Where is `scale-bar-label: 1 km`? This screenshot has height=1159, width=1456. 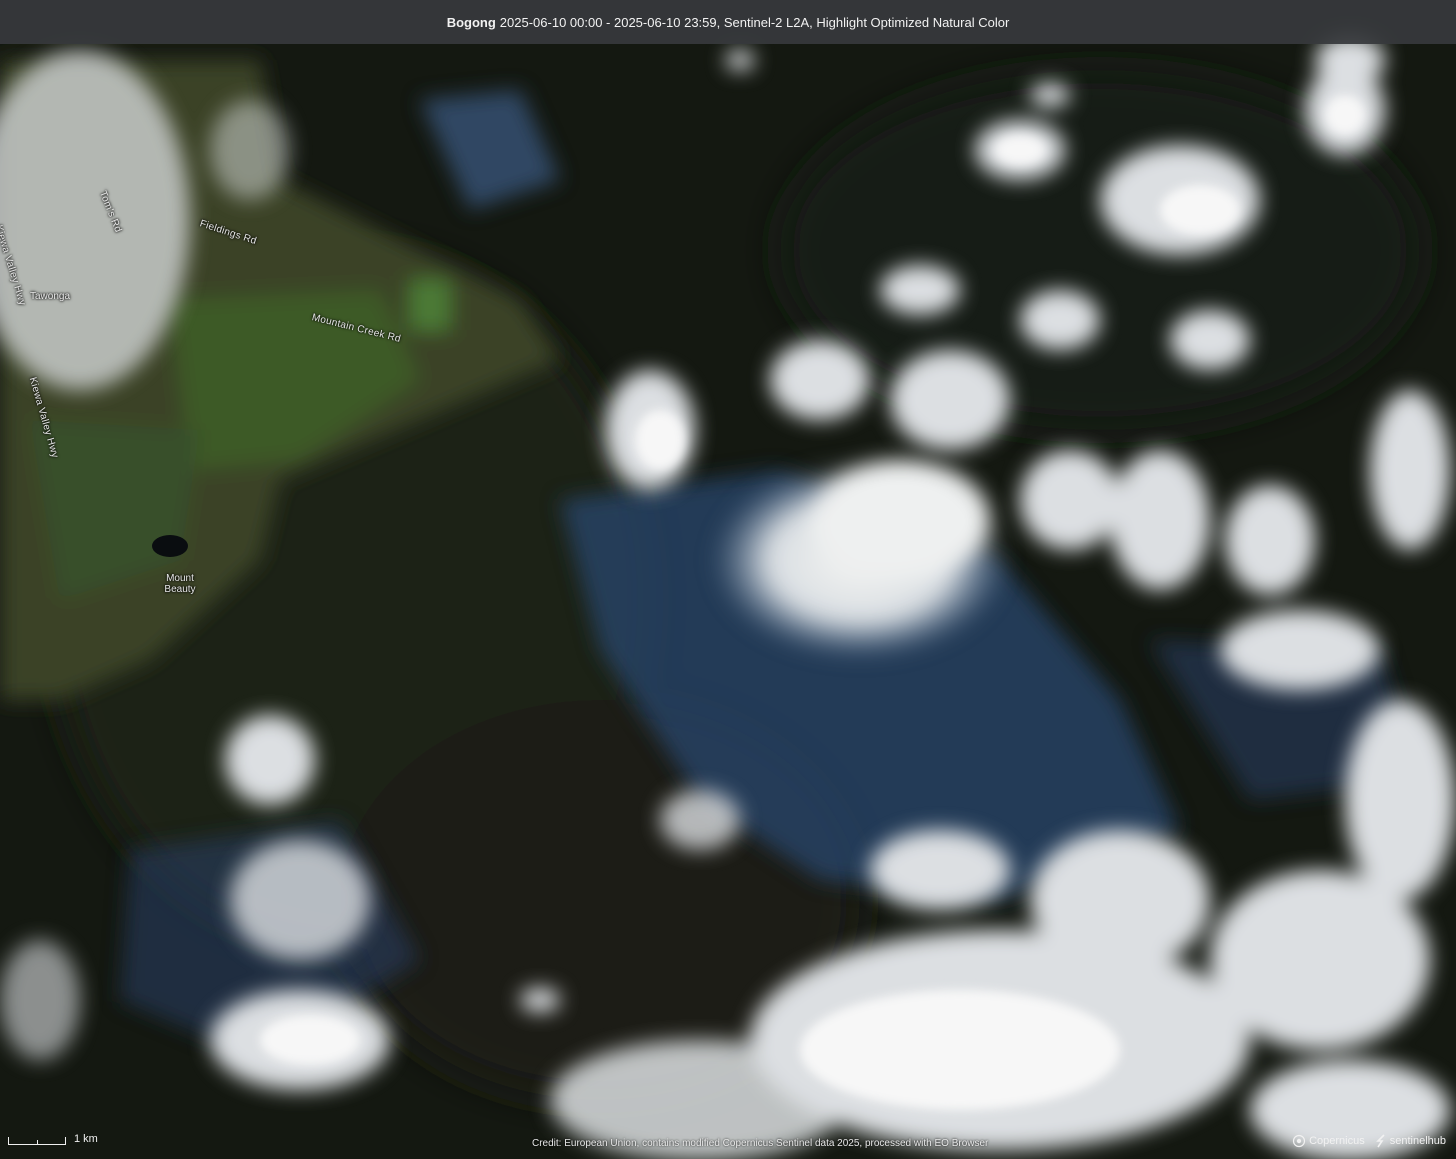 scale-bar-label: 1 km is located at coordinates (86, 1139).